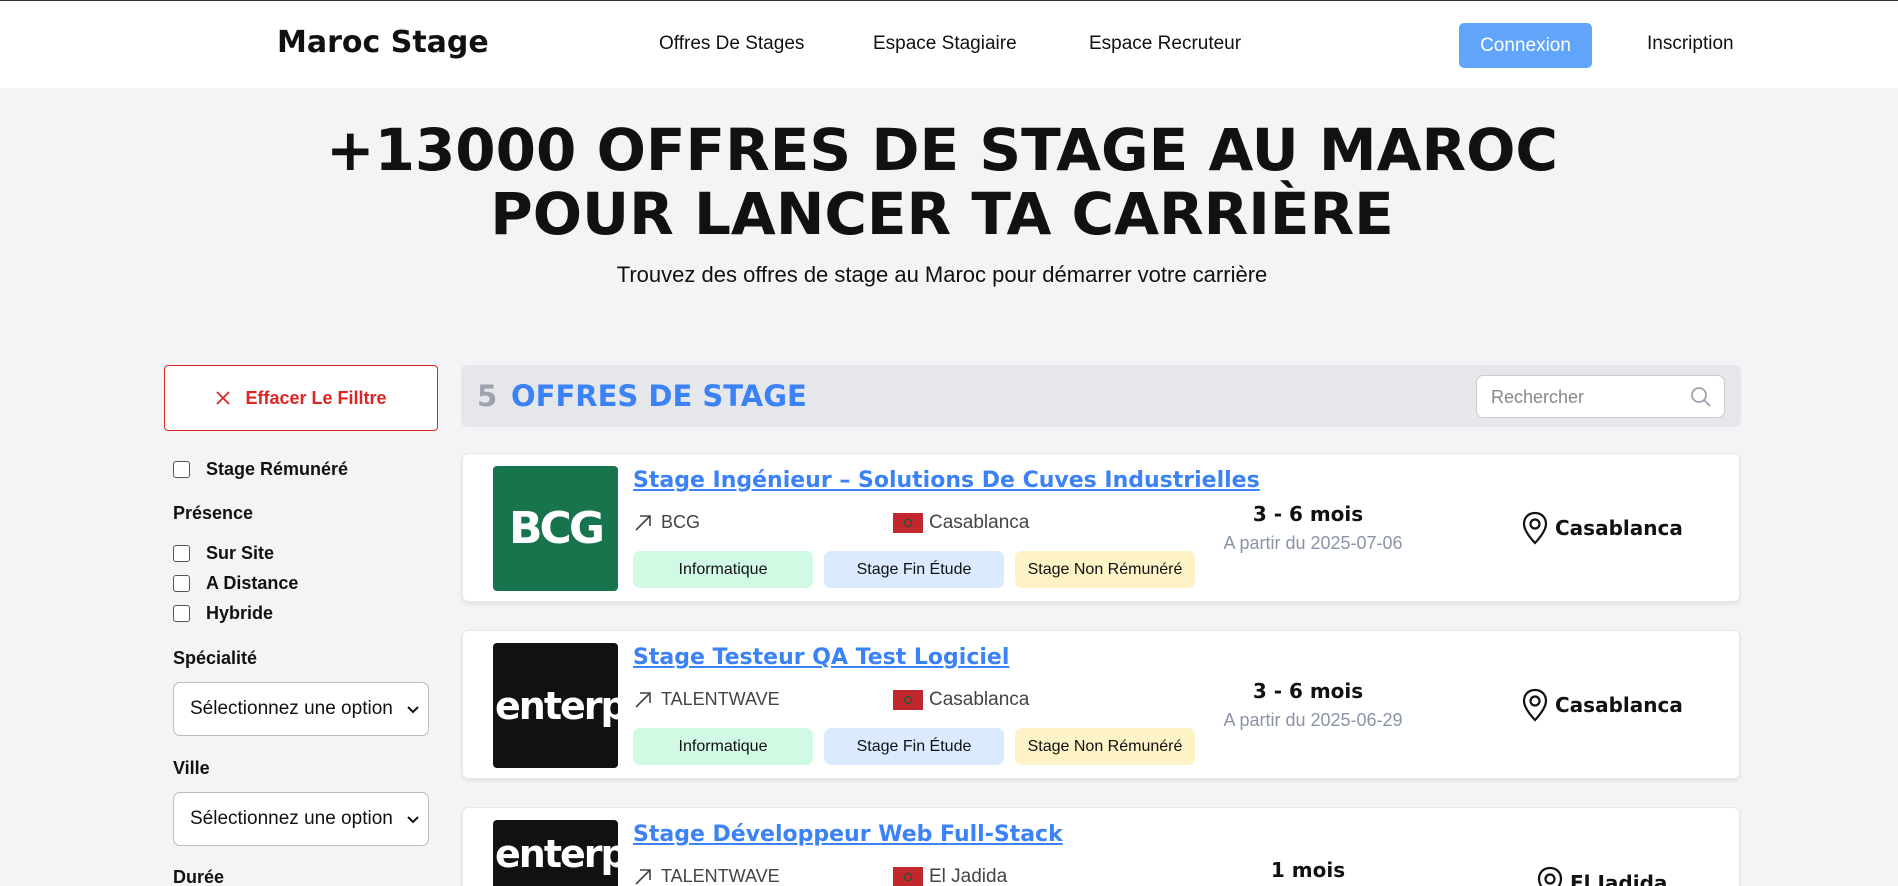 This screenshot has height=886, width=1898. Describe the element at coordinates (240, 613) in the screenshot. I see `hybride-label: Hybride` at that location.